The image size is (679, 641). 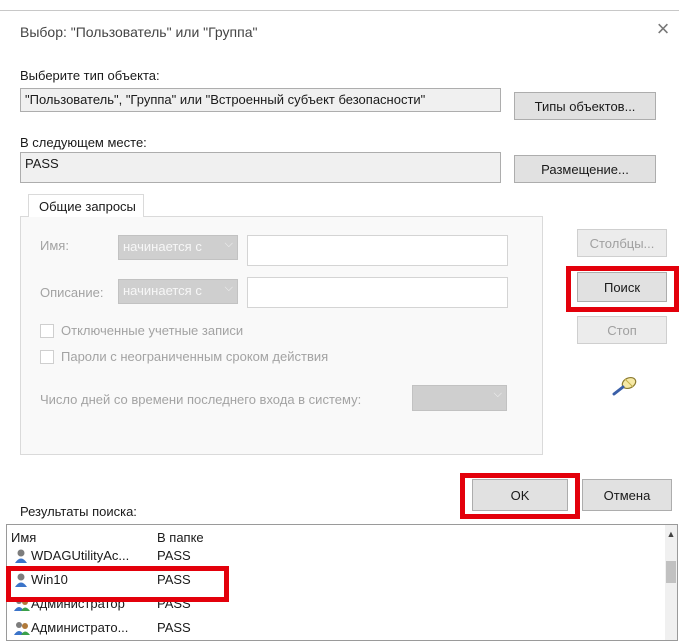 What do you see at coordinates (139, 32) in the screenshot?
I see `dialog-title: Выбор: "Пользователь" или "Группа"` at bounding box center [139, 32].